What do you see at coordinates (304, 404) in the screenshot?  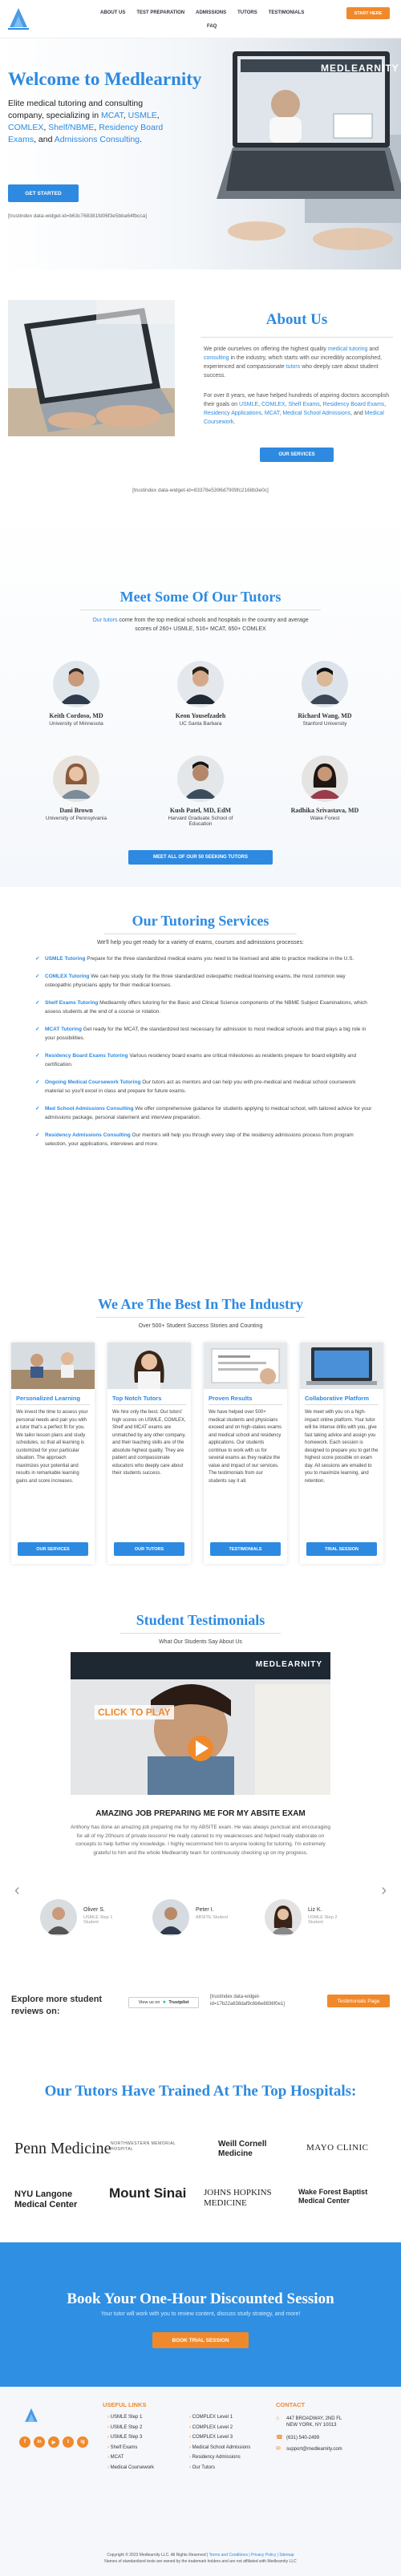 I see `about-link-shelf-exams: Shelf Exams` at bounding box center [304, 404].